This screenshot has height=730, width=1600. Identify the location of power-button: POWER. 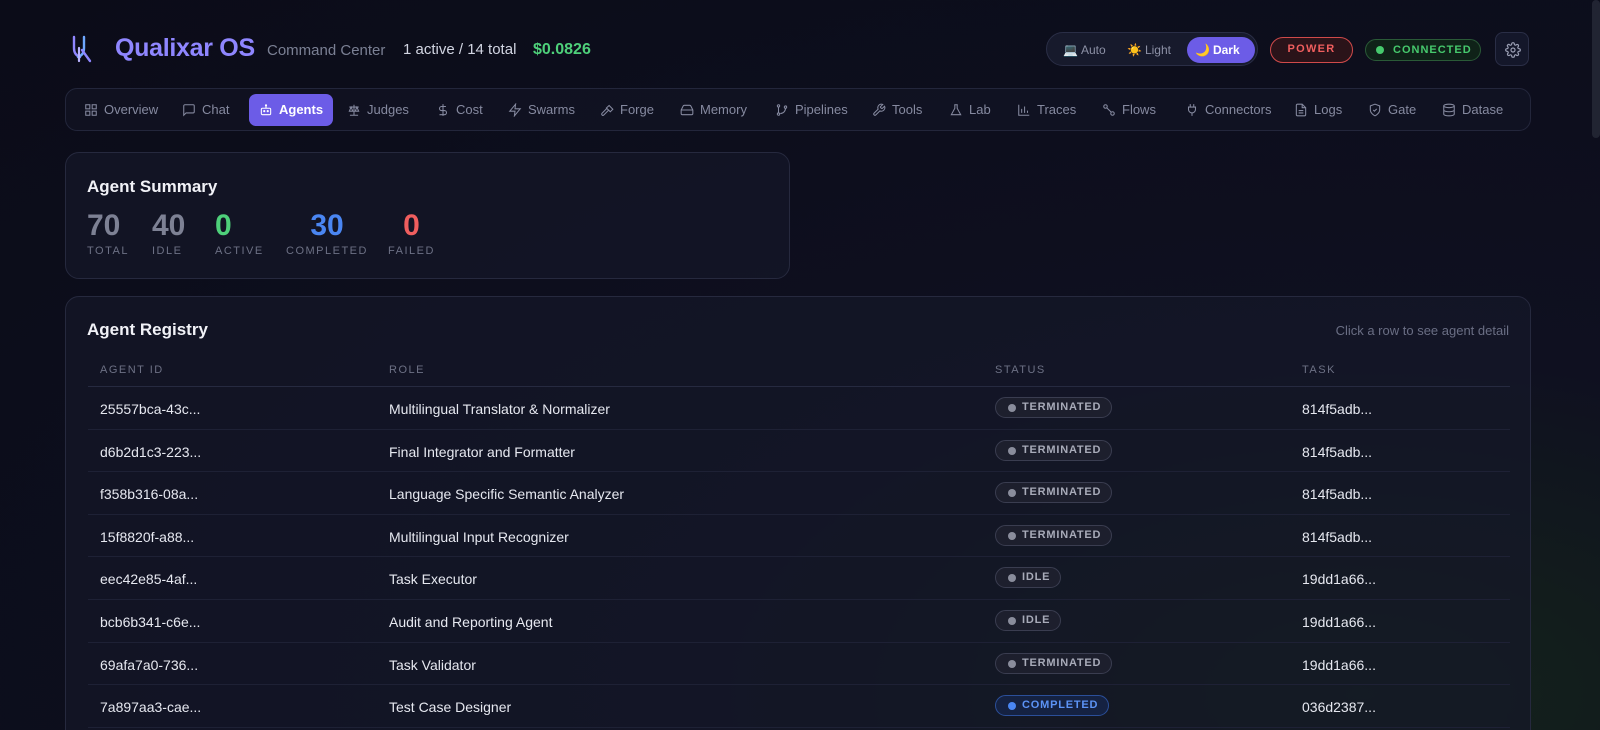
(1311, 50).